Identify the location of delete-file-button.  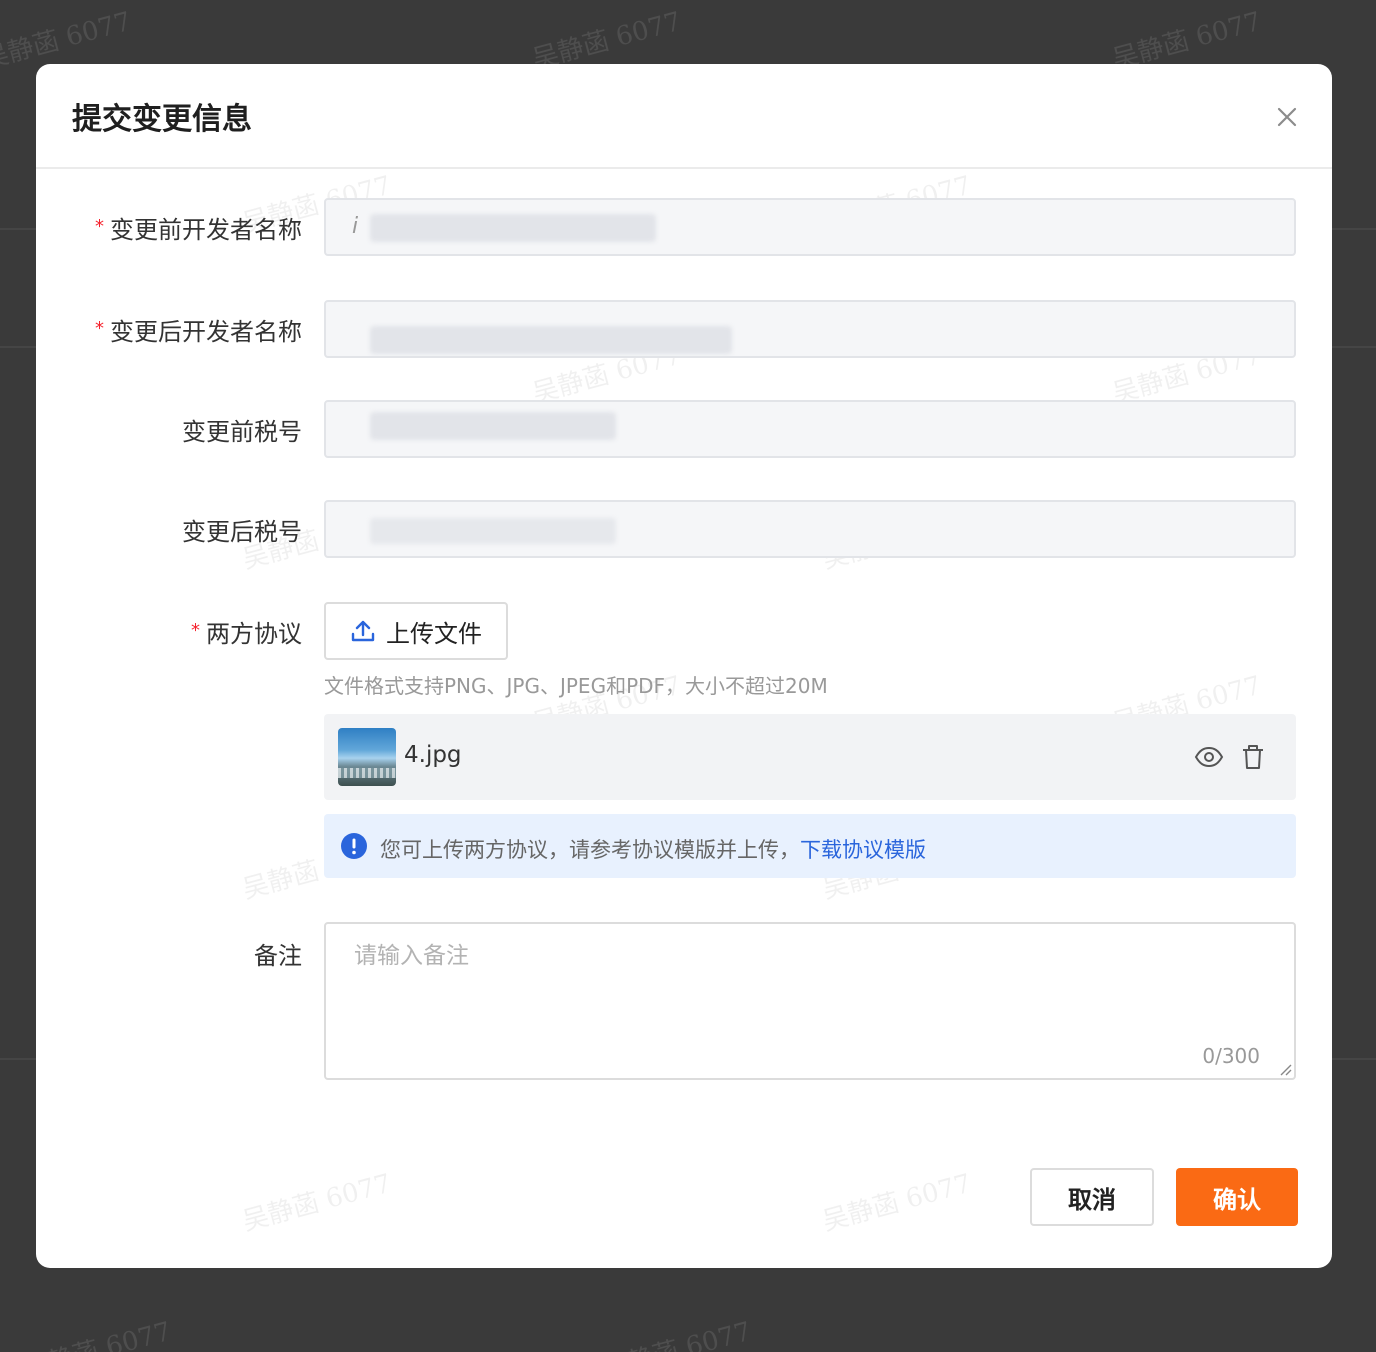
(1253, 757).